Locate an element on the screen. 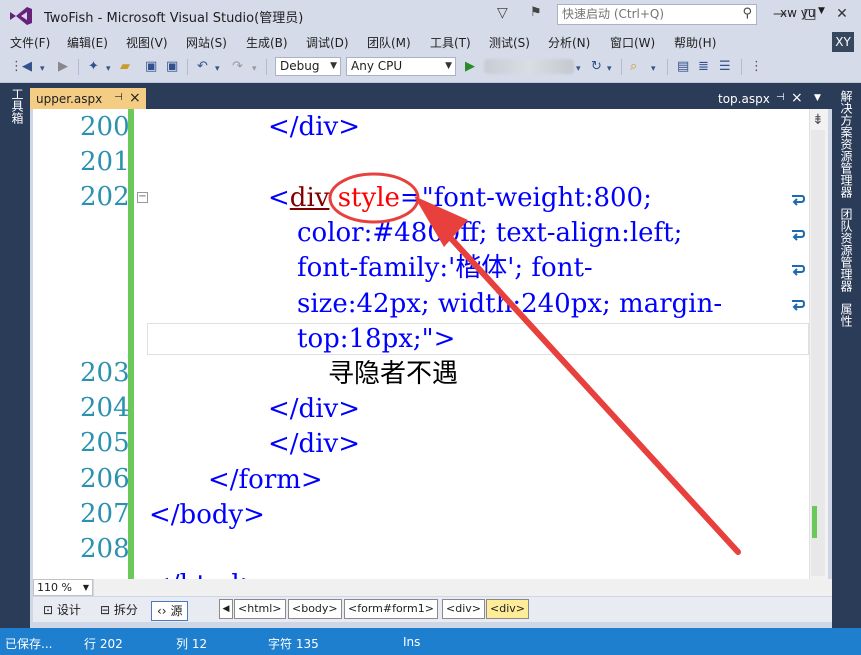 This screenshot has width=861, height=655. menu-debug: 调试(D) is located at coordinates (327, 42).